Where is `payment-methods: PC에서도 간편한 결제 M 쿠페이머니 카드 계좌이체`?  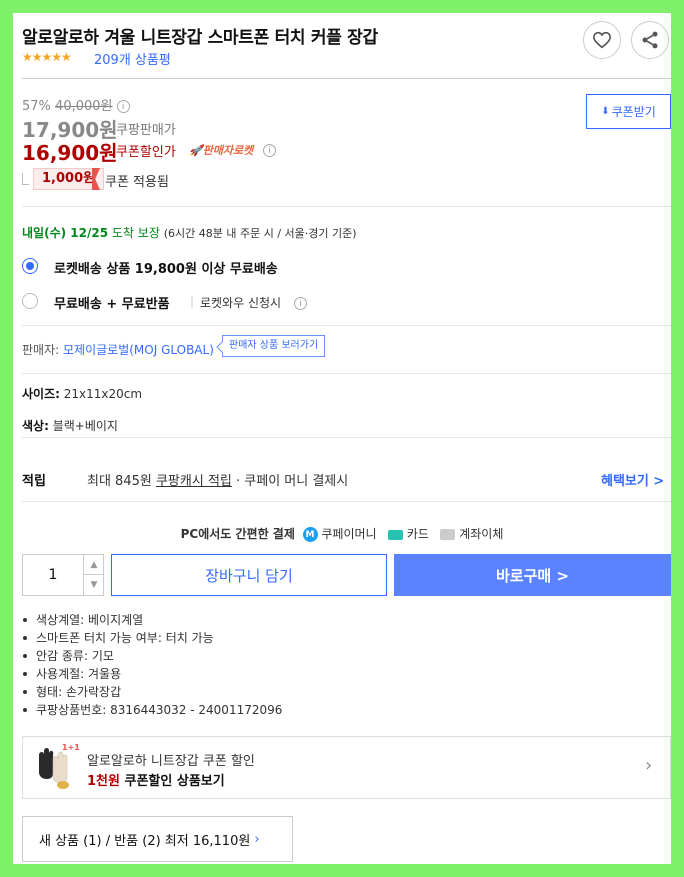
payment-methods: PC에서도 간편한 결제 M 쿠페이머니 카드 계좌이체 is located at coordinates (342, 533).